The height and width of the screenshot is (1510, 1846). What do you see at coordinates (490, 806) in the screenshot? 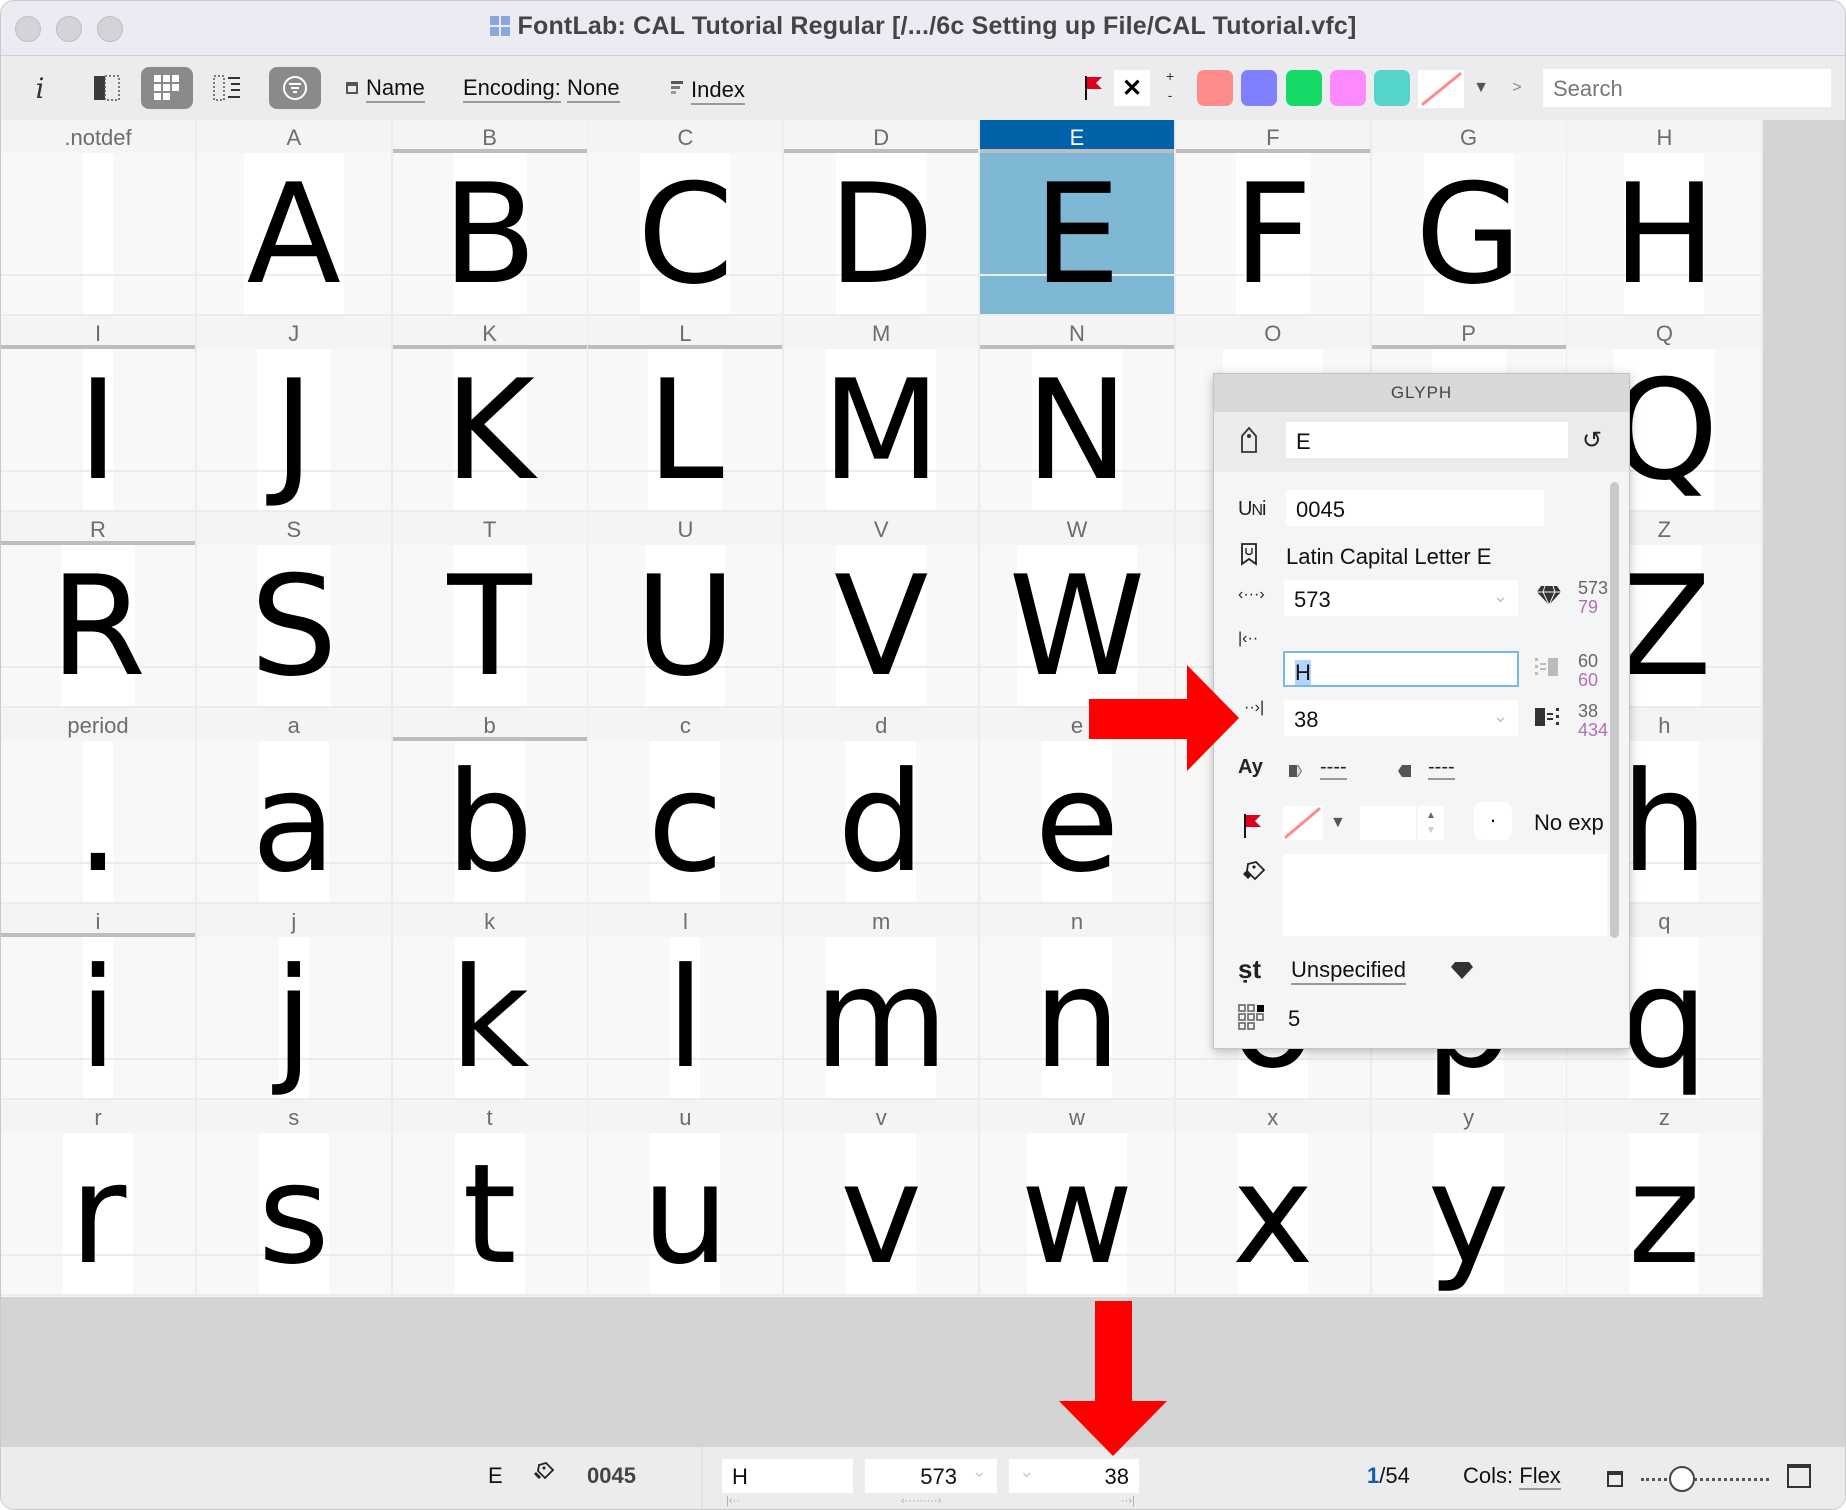
I see `glyph-cell: bb` at bounding box center [490, 806].